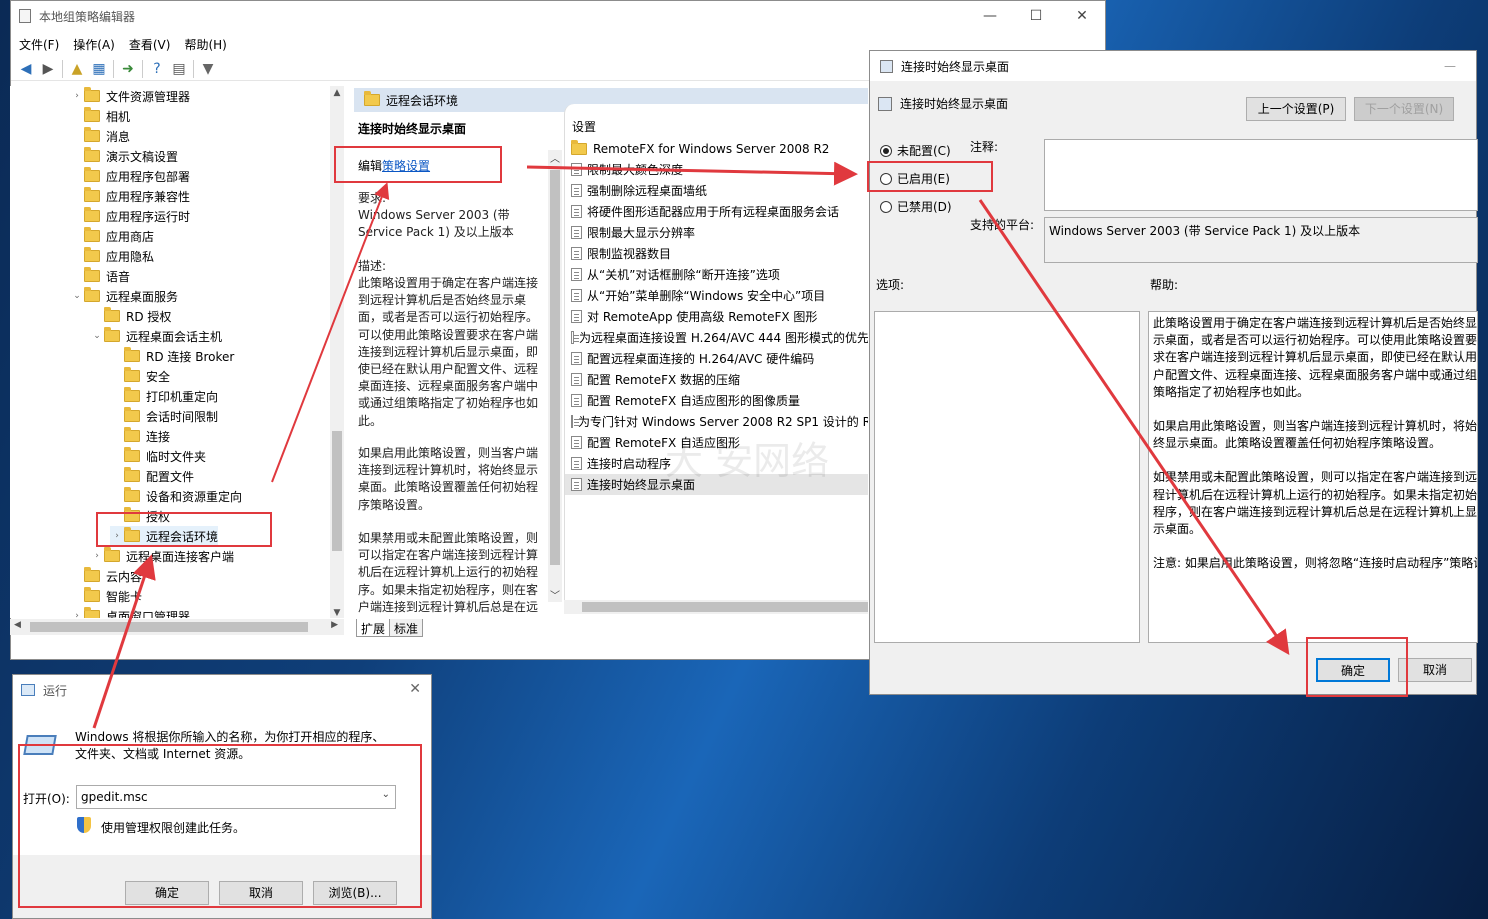  Describe the element at coordinates (716, 148) in the screenshot. I see `setting-row: RemoteFX for Windows Server 2008 R2` at that location.